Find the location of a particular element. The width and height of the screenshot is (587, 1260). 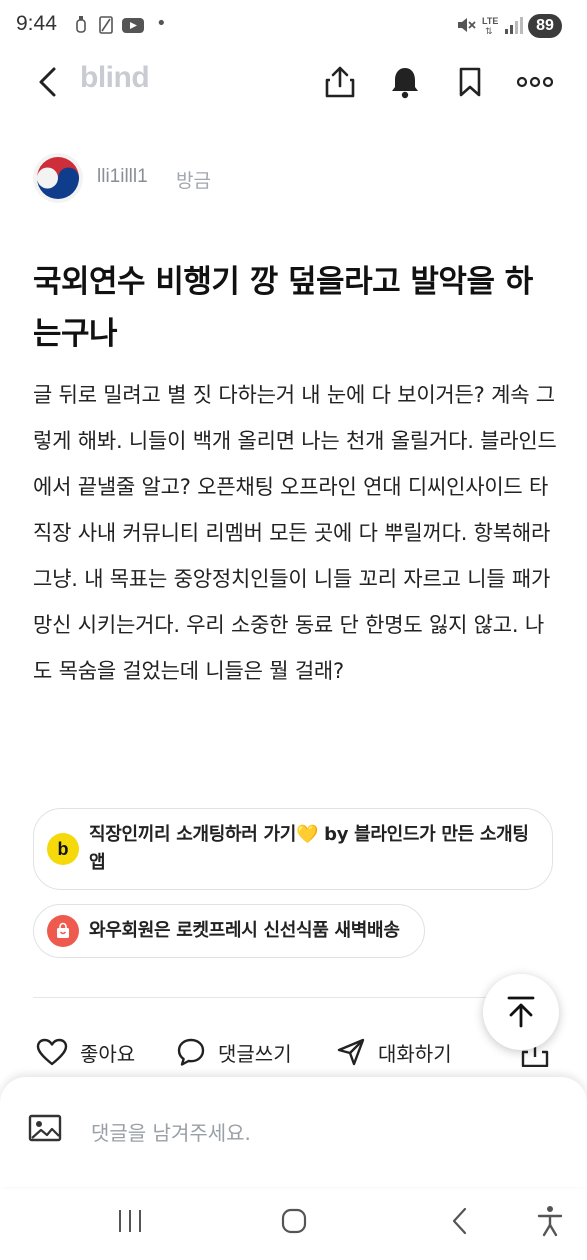

post-time: 방금 is located at coordinates (193, 181).